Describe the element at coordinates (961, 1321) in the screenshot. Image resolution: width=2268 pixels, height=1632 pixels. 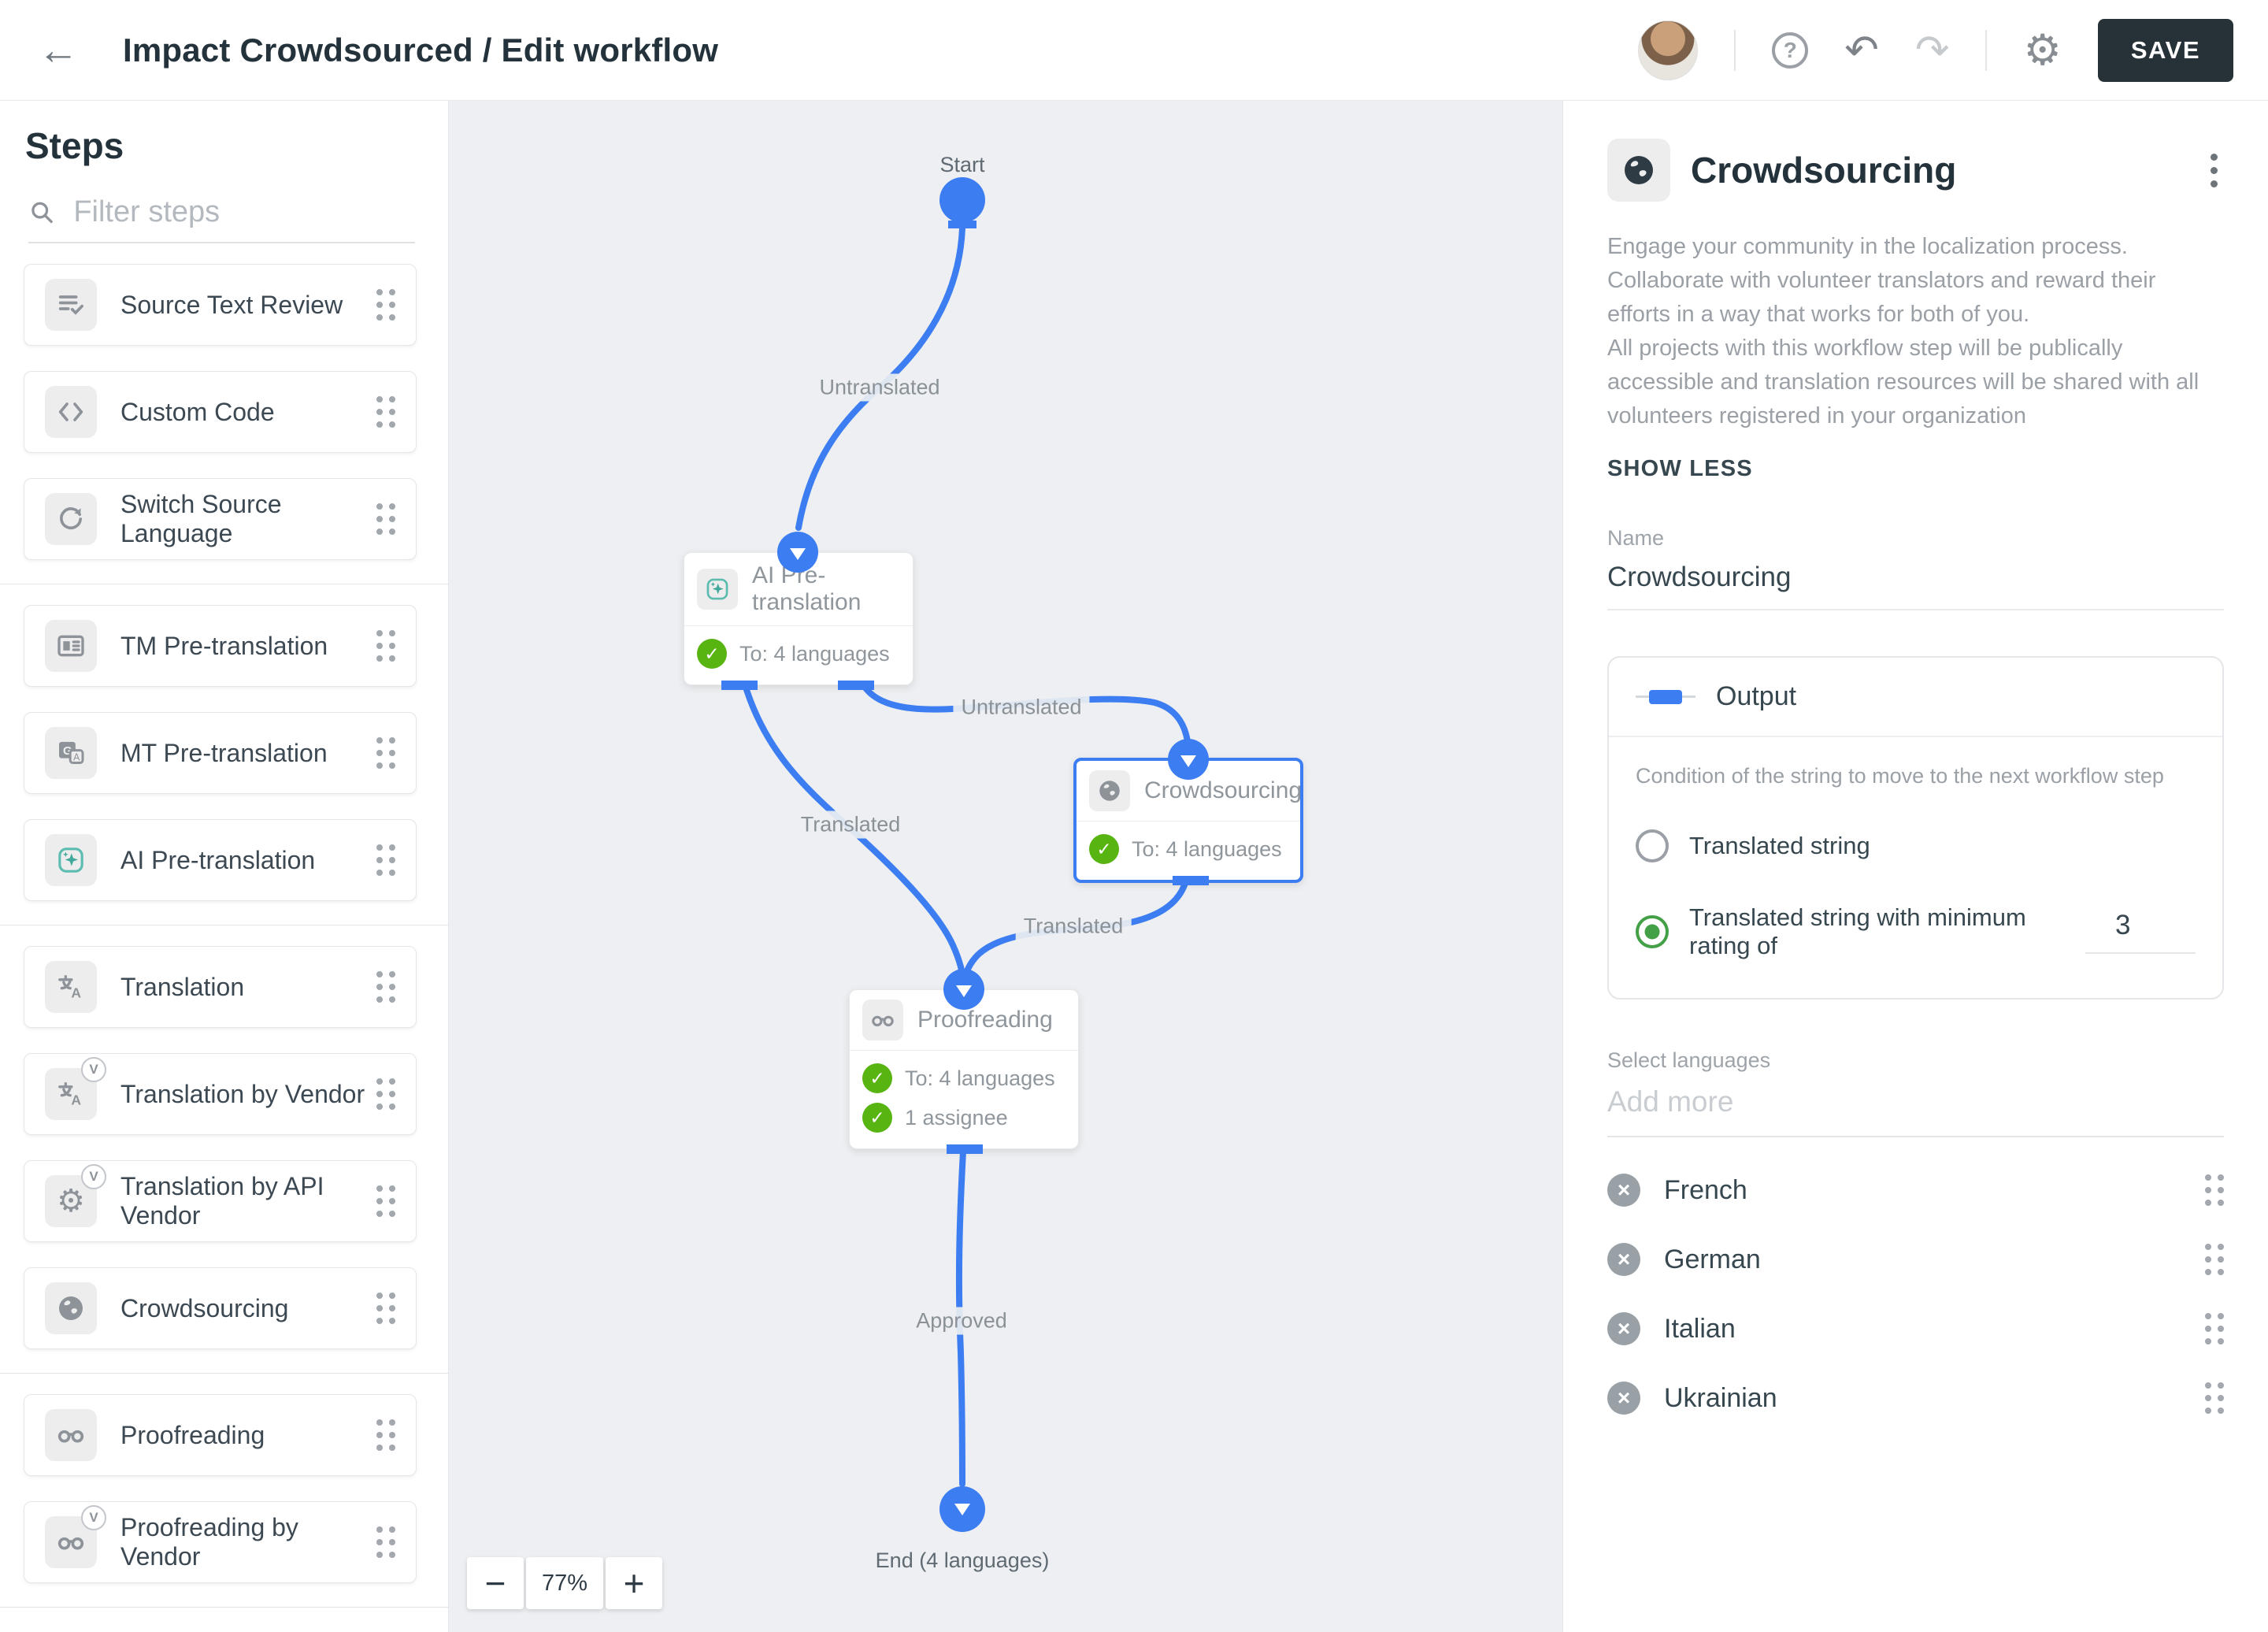
I see `edge-label: Approved` at that location.